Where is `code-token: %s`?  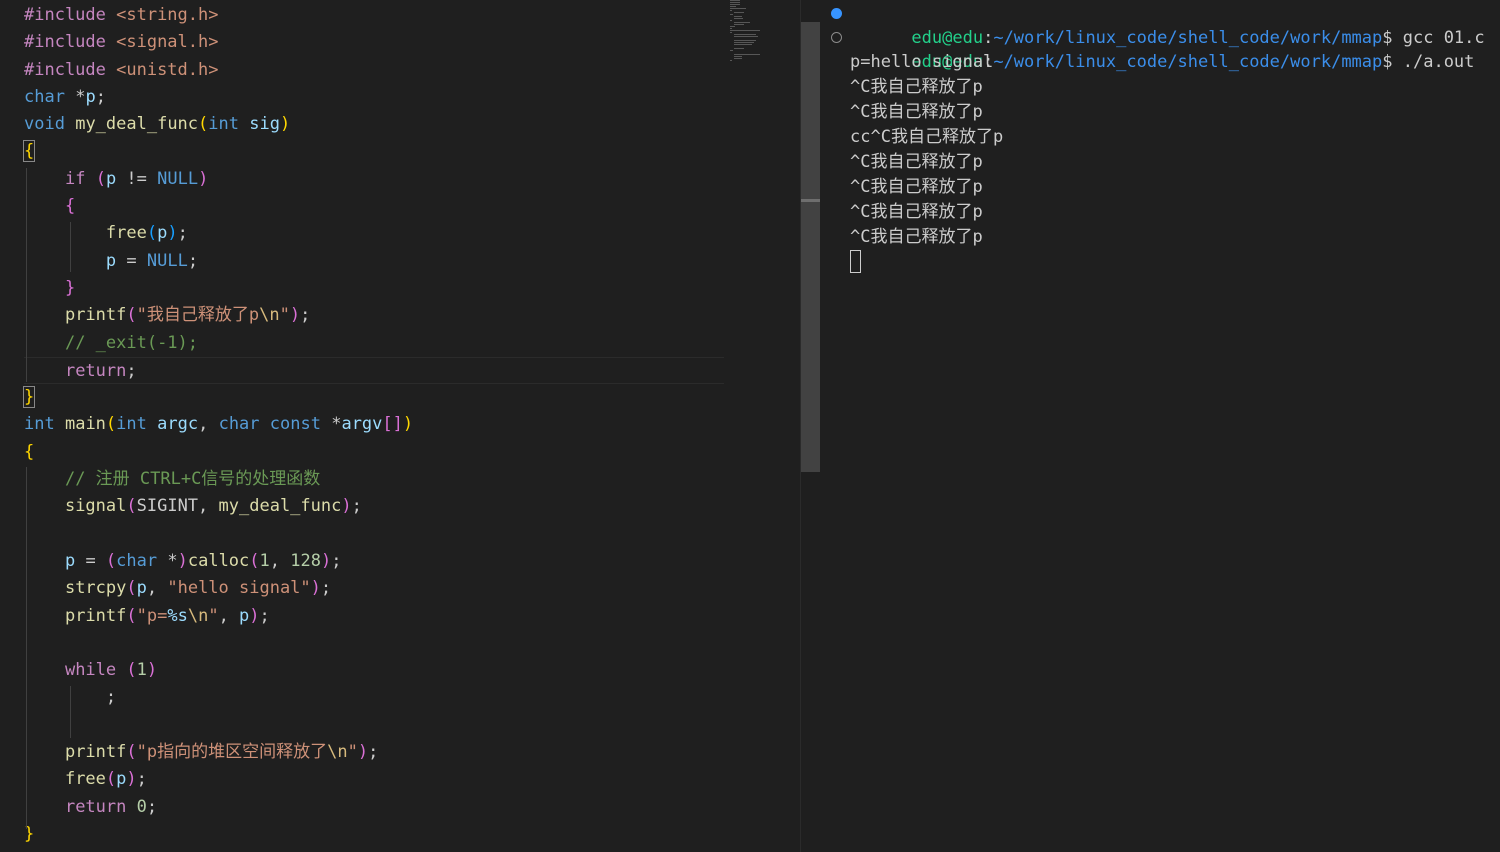
code-token: %s is located at coordinates (177, 615).